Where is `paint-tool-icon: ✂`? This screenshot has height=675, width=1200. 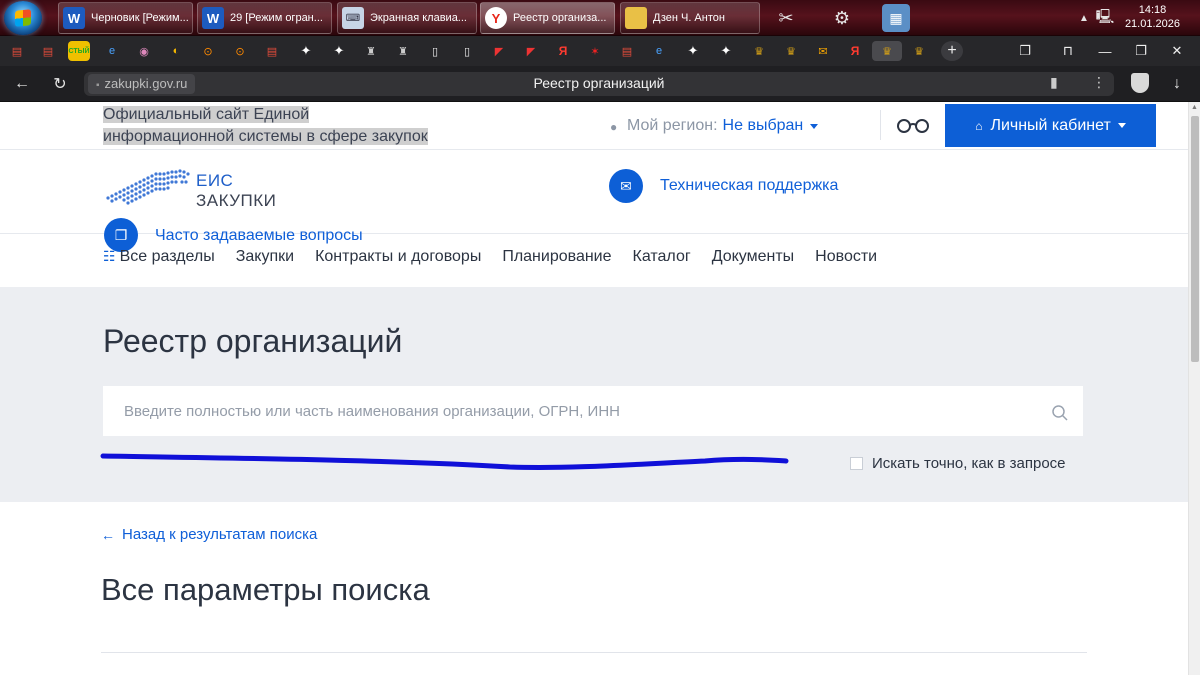
paint-tool-icon: ✂ is located at coordinates (786, 18).